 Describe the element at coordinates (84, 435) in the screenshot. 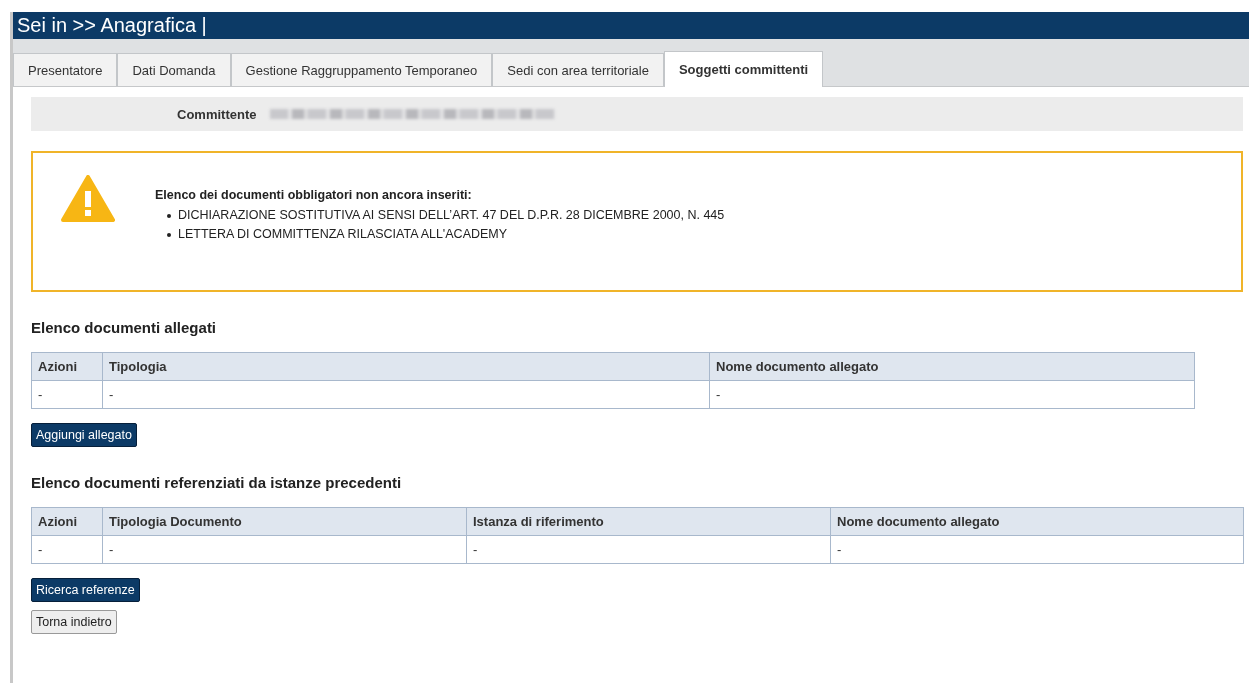

I see `add-attachment-button: Aggiungi allegato` at that location.